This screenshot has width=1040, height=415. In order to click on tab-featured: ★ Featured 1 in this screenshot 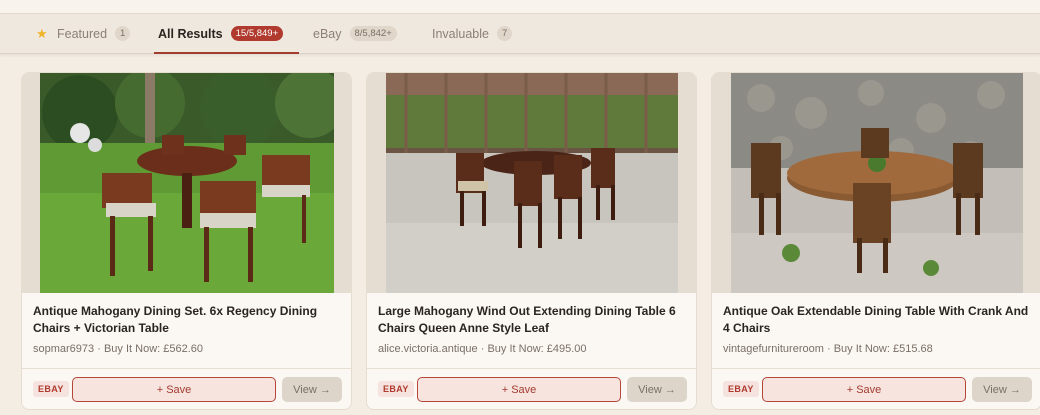, I will do `click(83, 33)`.